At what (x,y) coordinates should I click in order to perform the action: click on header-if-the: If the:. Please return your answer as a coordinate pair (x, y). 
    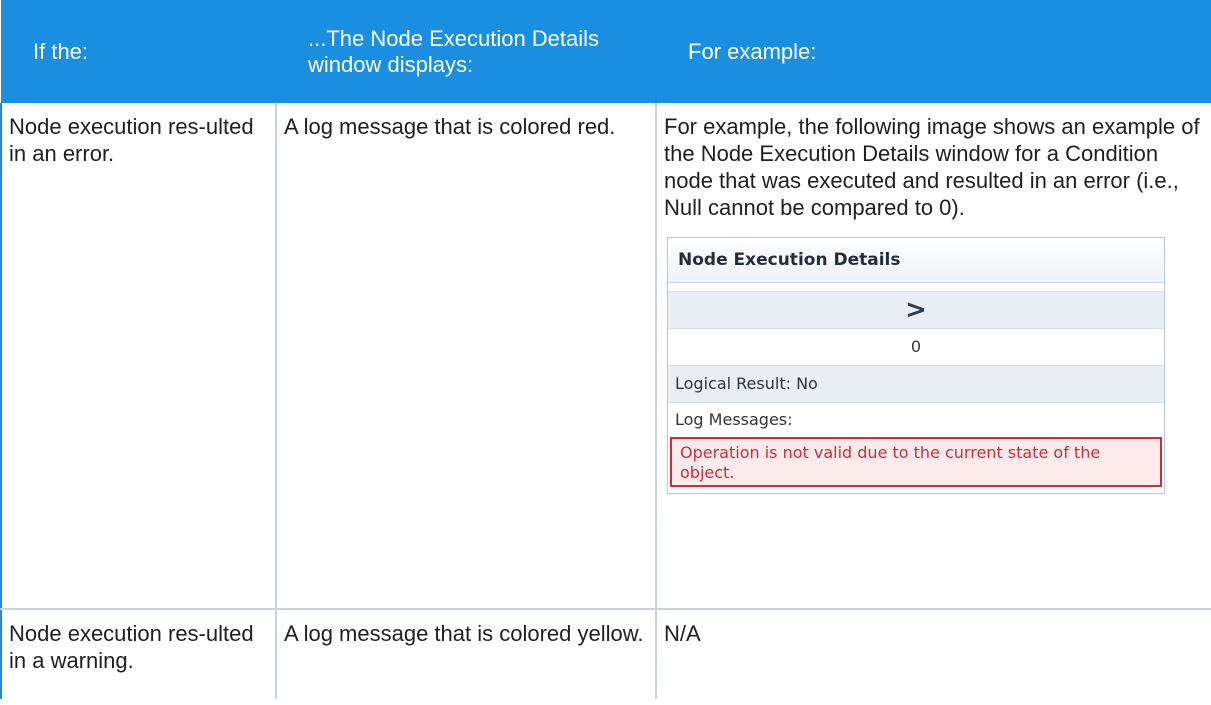
    Looking at the image, I should click on (138, 51).